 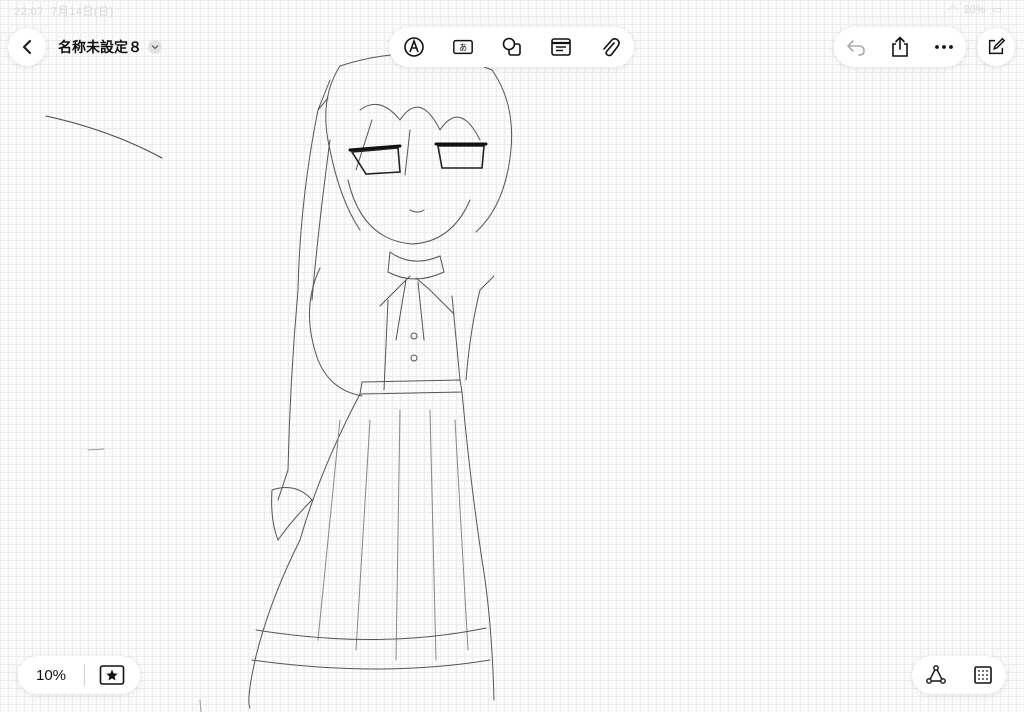 I want to click on more-icon, so click(x=944, y=47).